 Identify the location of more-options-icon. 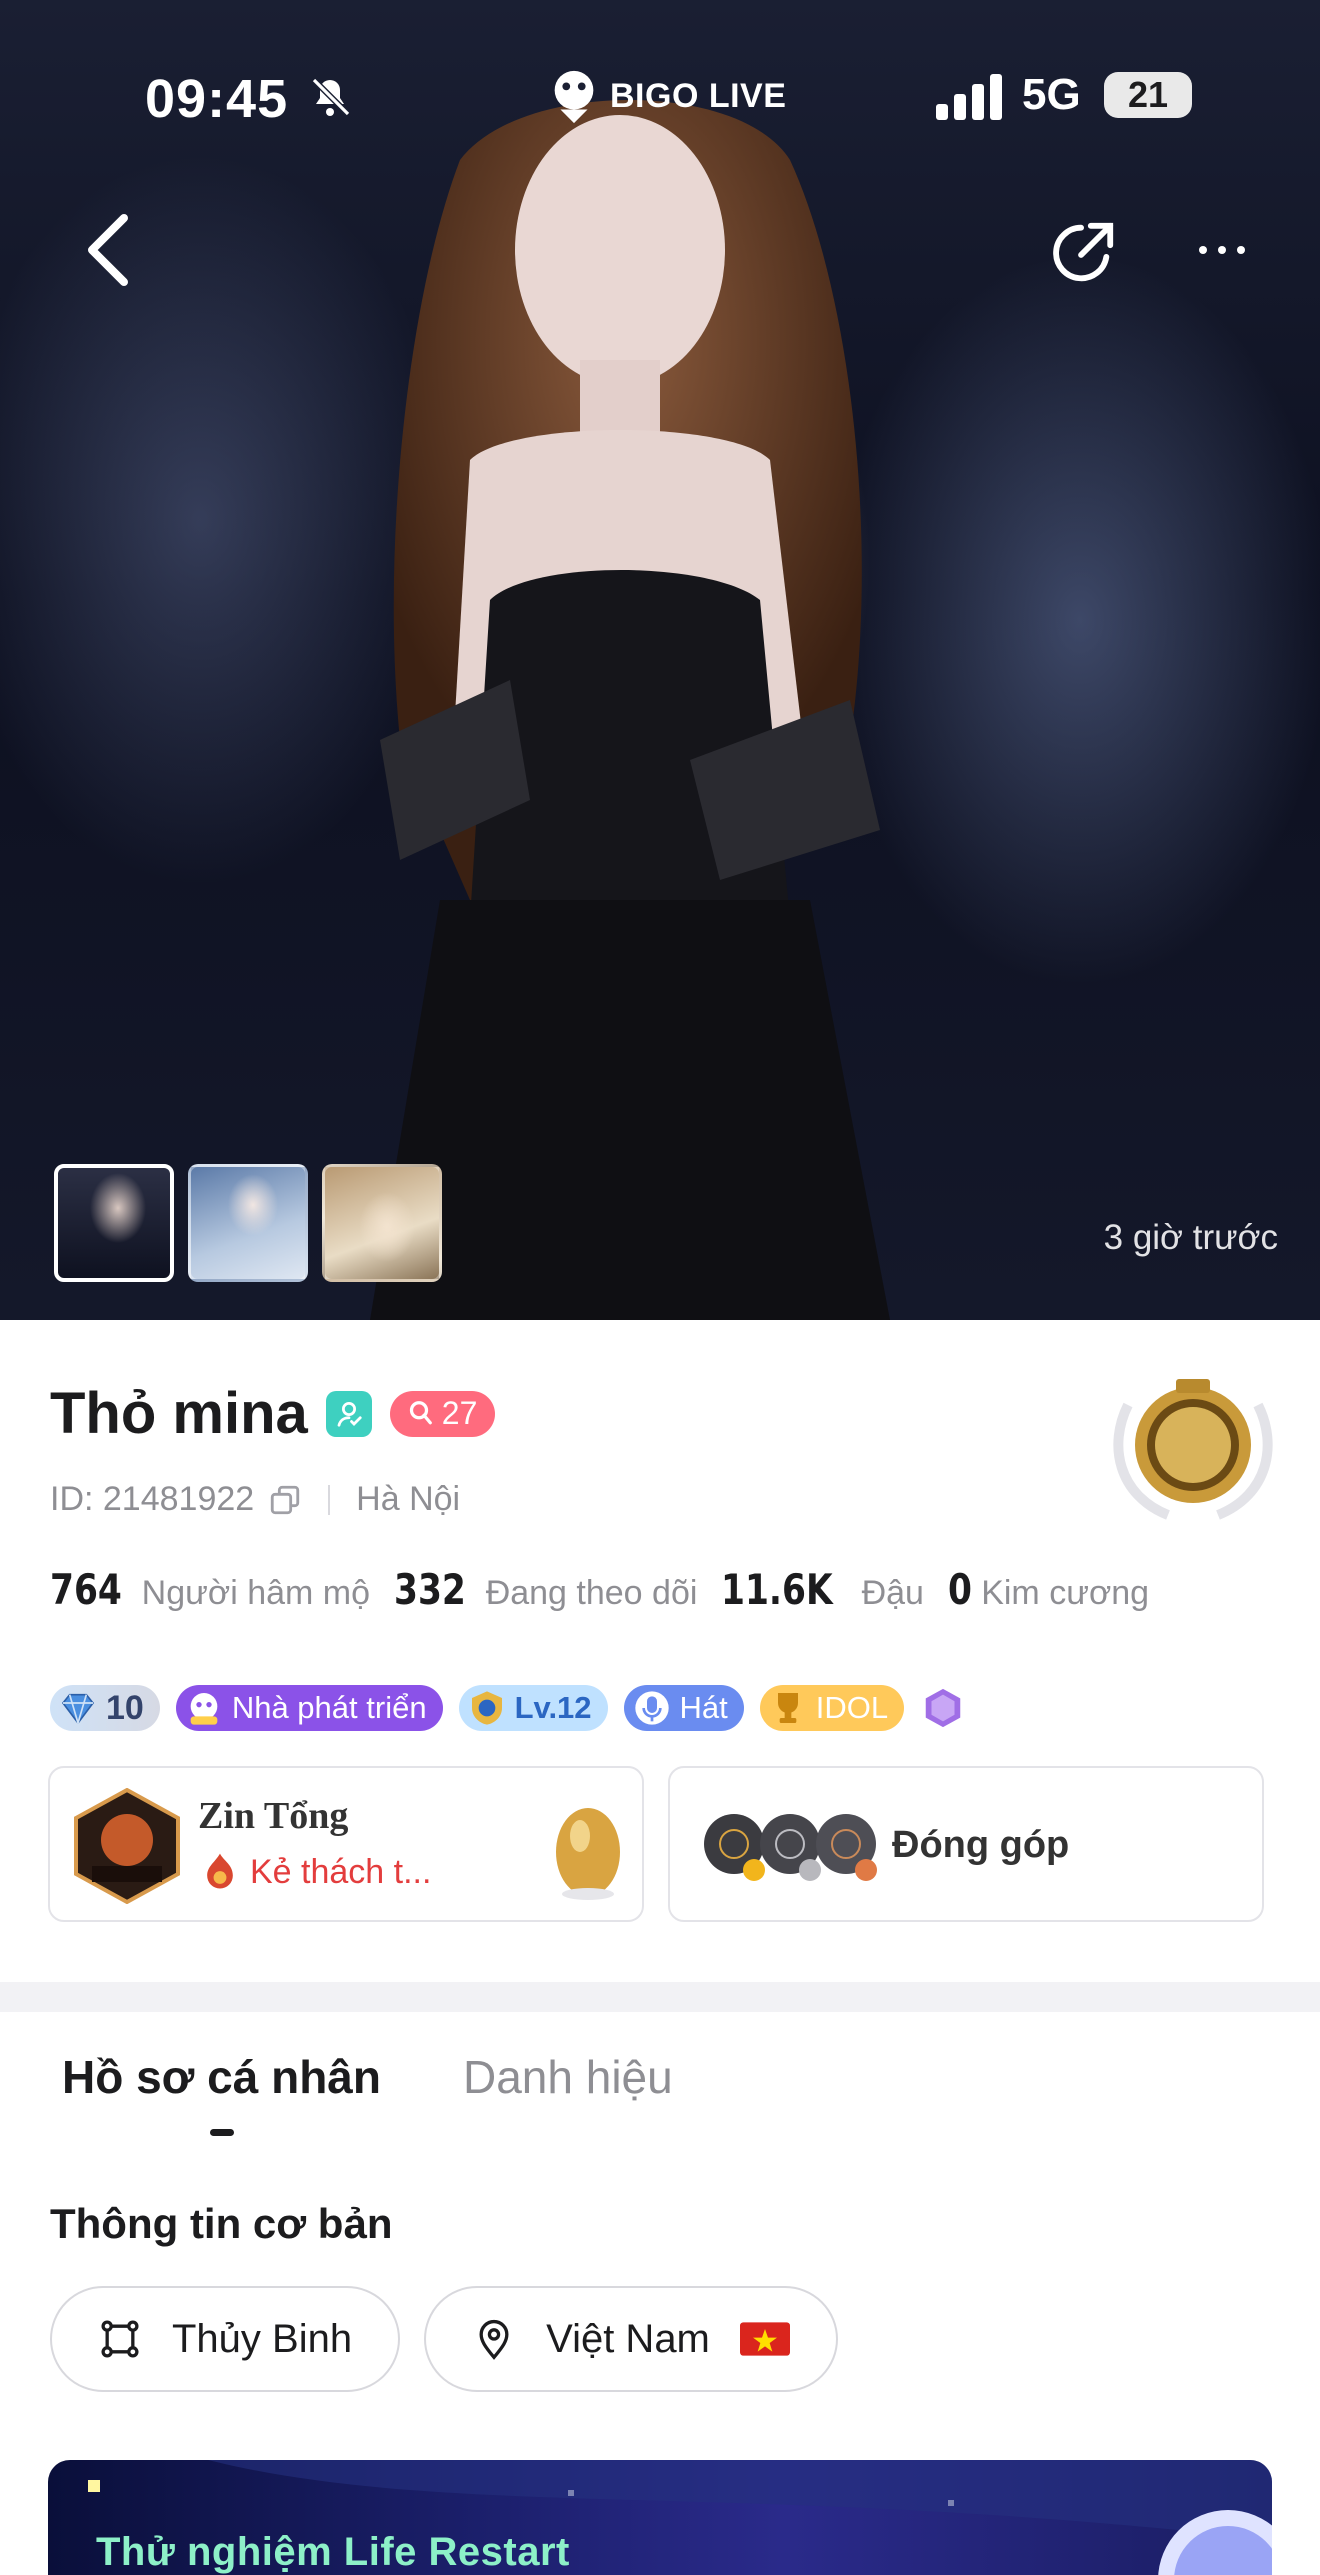
(1222, 250).